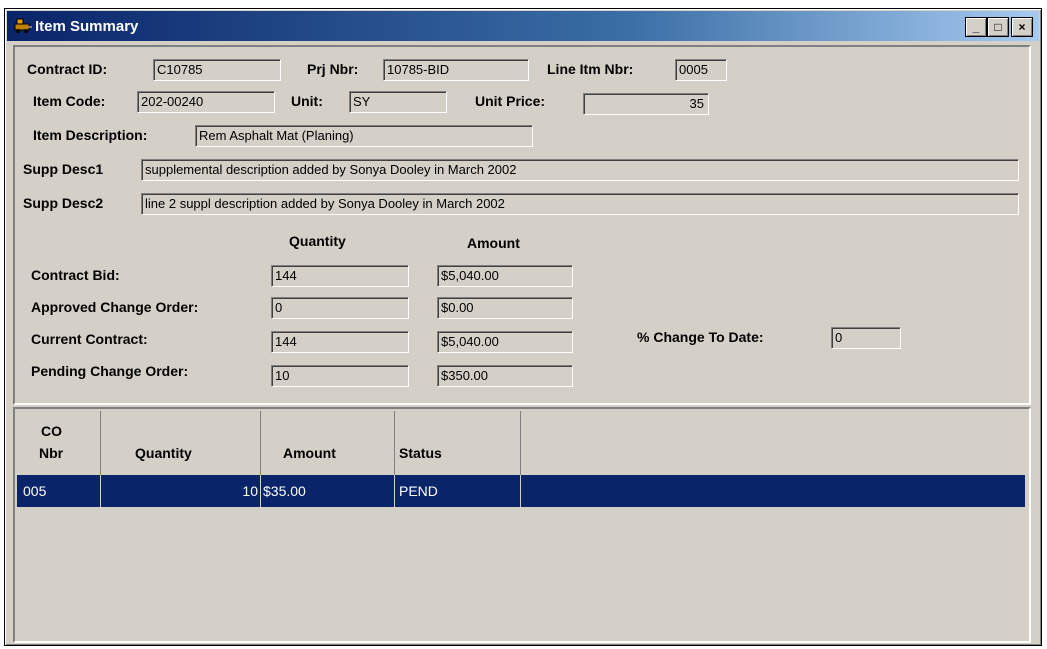  What do you see at coordinates (398, 102) in the screenshot?
I see `unit-field: SY` at bounding box center [398, 102].